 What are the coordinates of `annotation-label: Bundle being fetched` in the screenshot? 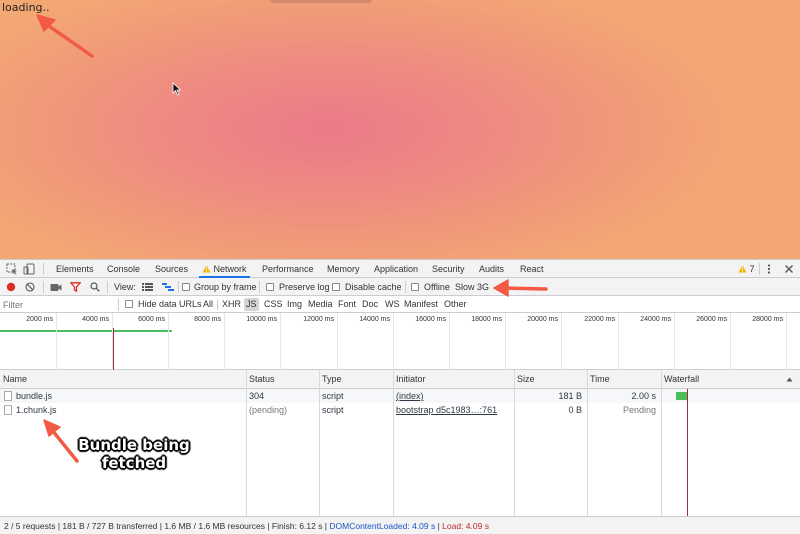 It's located at (134, 454).